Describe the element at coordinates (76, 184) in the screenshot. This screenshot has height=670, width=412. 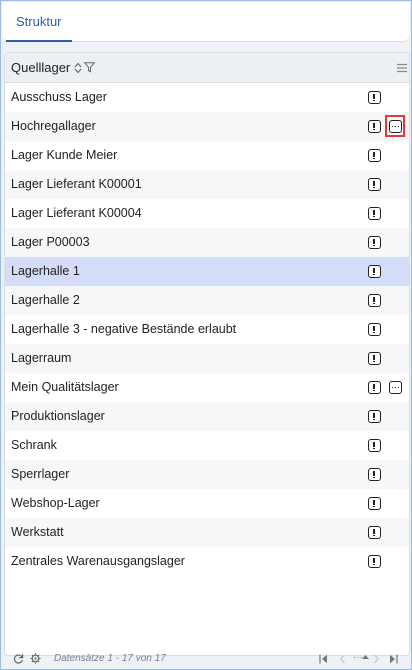
I see `row-label: Lager Lieferant K00001` at that location.